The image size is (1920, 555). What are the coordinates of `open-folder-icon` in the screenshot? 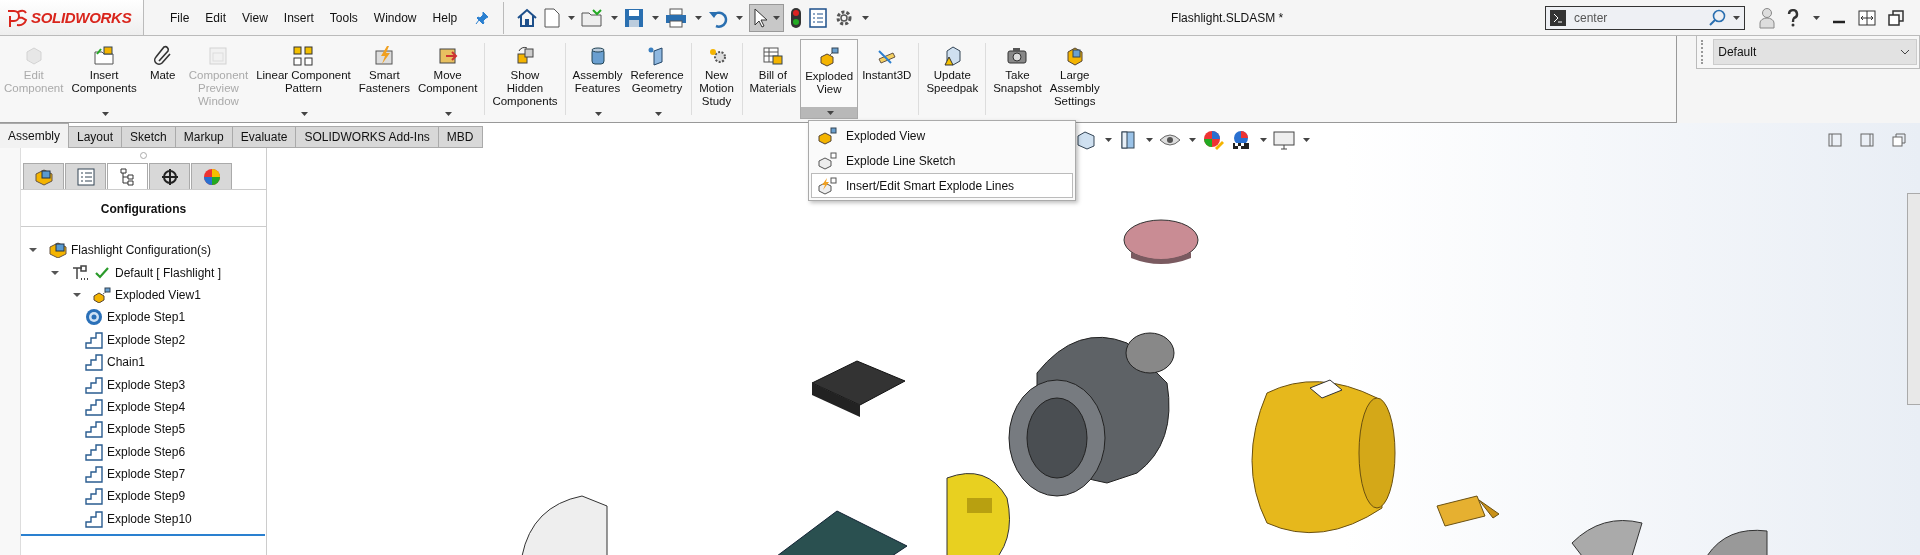 It's located at (592, 17).